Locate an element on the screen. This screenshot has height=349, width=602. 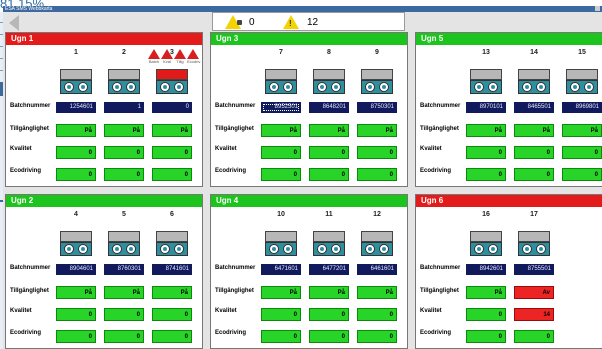
panel-title: Ugn 3 is located at coordinates (309, 39).